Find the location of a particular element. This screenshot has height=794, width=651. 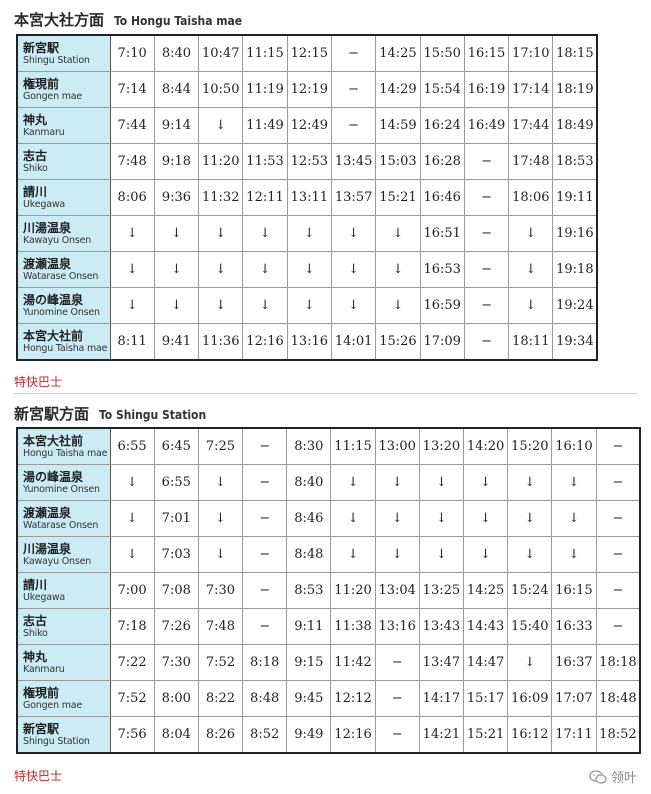

departure-time-cell: 9:36 is located at coordinates (176, 197).